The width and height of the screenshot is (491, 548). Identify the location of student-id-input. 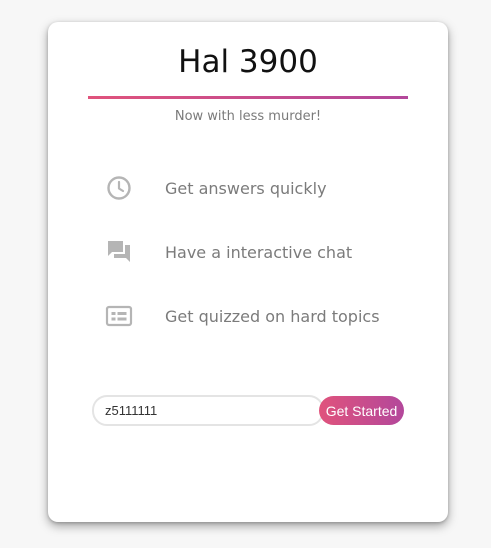
(208, 410).